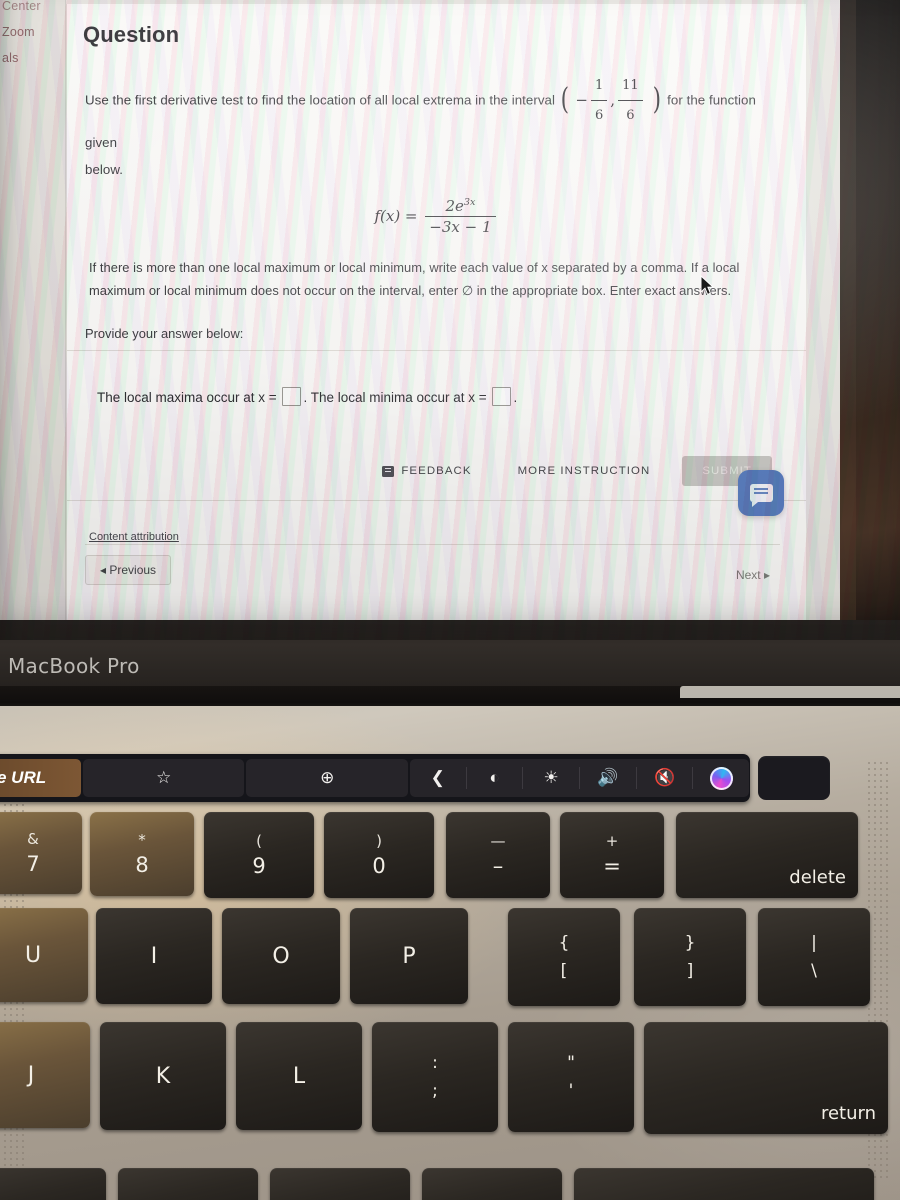 The width and height of the screenshot is (900, 1200). What do you see at coordinates (305, 397) in the screenshot?
I see `maxima-suffix: .` at bounding box center [305, 397].